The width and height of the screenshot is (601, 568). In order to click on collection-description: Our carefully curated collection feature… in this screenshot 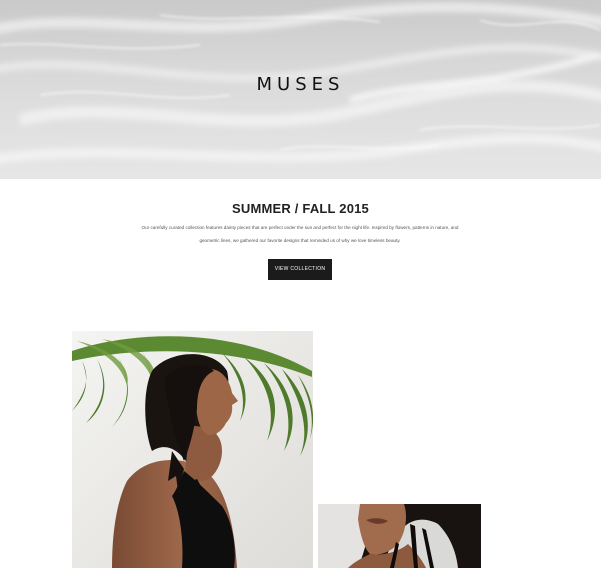, I will do `click(300, 234)`.